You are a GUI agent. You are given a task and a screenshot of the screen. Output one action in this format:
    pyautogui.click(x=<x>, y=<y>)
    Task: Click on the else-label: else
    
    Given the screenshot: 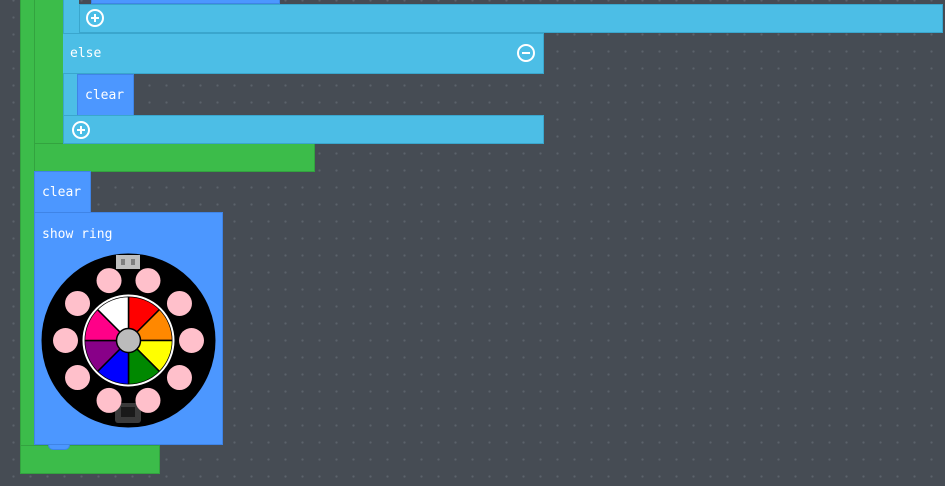 What is the action you would take?
    pyautogui.click(x=86, y=53)
    